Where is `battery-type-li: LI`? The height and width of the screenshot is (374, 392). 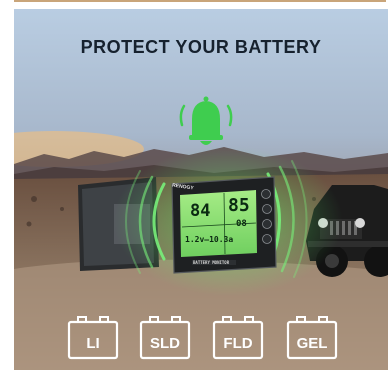
battery-type-li: LI is located at coordinates (93, 338).